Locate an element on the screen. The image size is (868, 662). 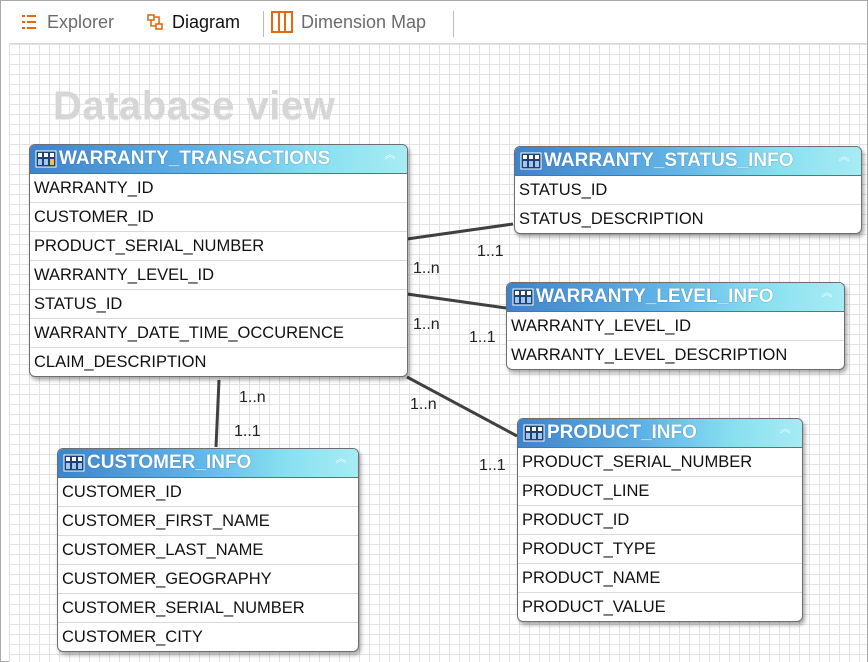
field-row: PRODUCT_LINE is located at coordinates (660, 491).